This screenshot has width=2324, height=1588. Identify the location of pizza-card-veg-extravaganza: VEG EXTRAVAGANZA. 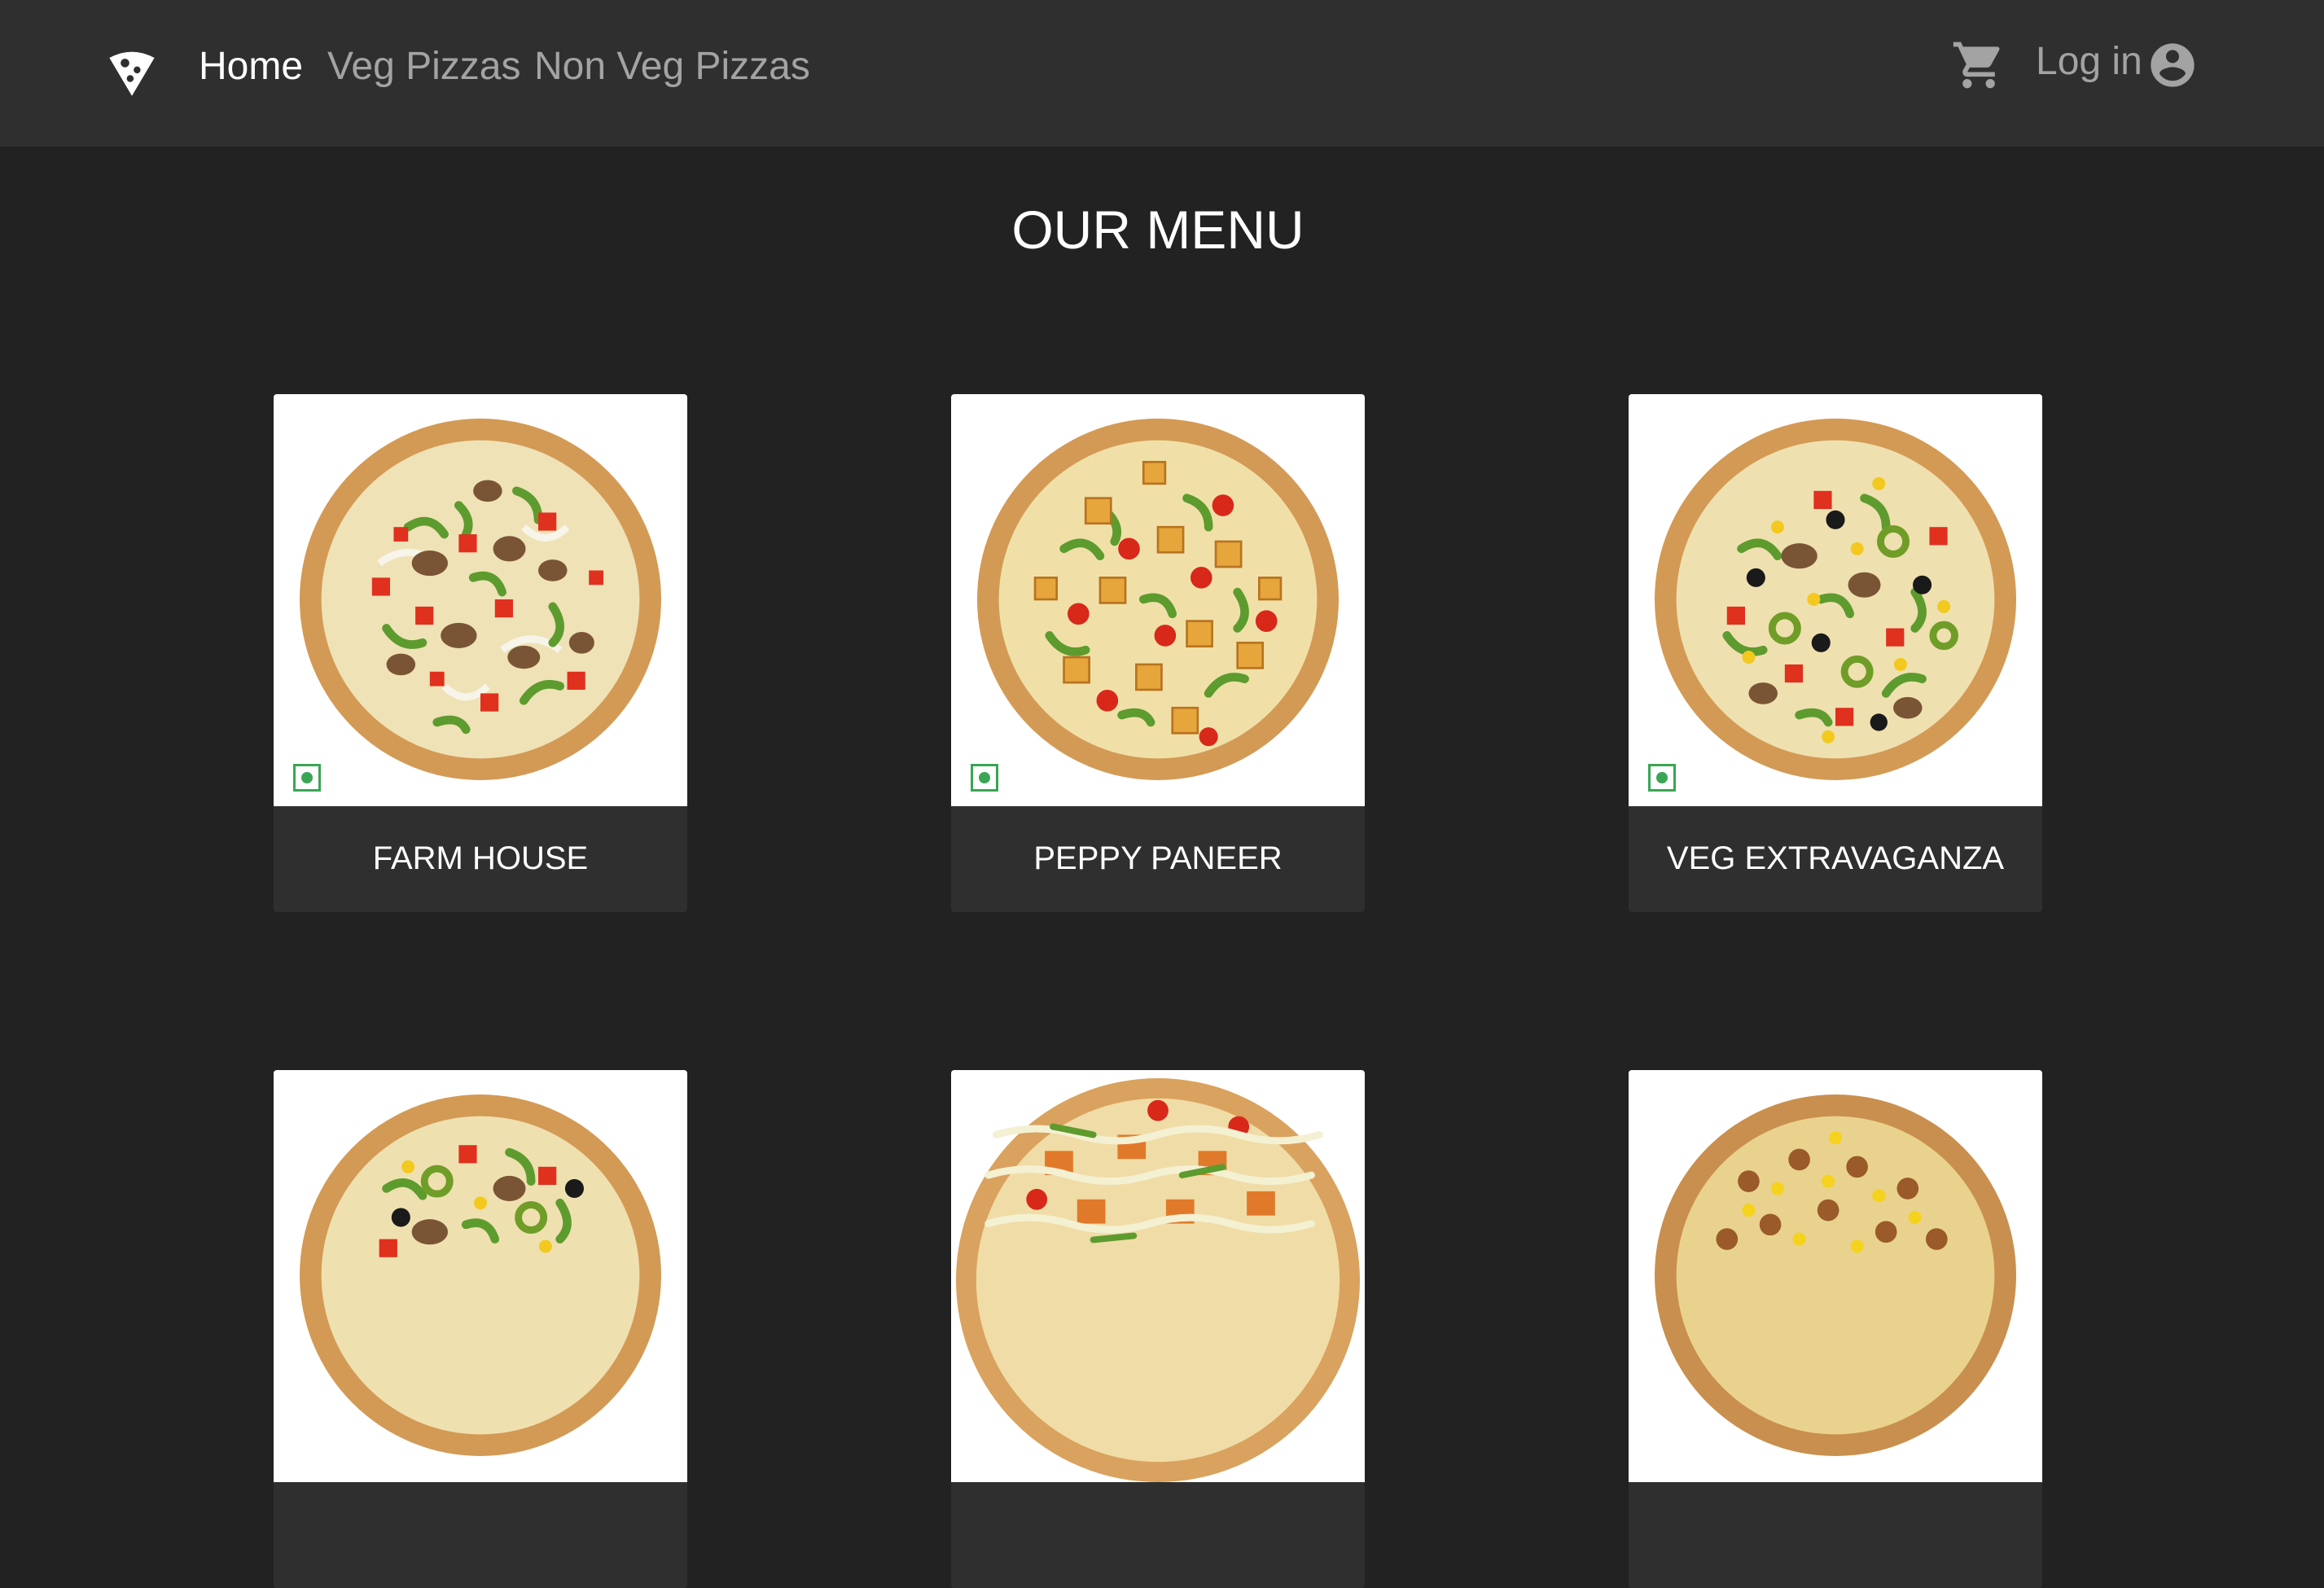
(1835, 653).